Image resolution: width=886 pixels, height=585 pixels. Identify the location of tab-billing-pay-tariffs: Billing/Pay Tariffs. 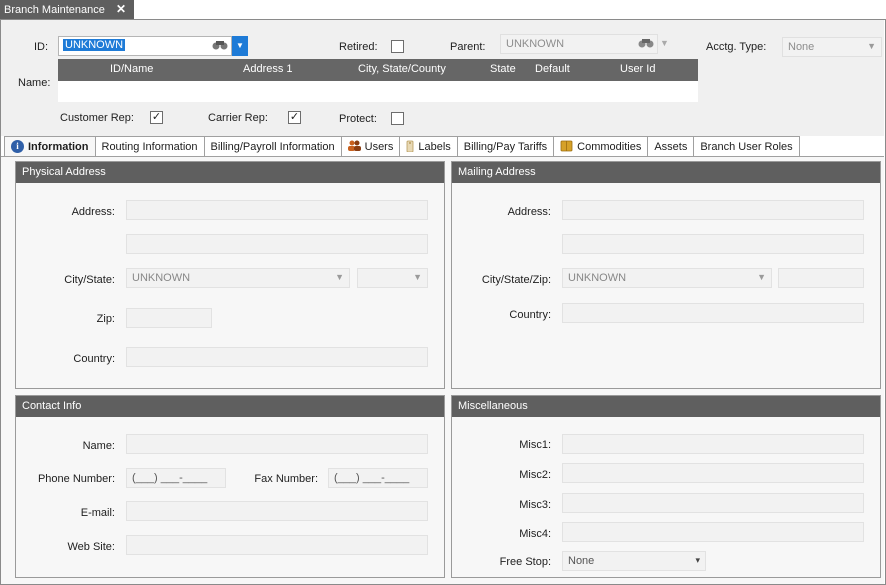
(505, 146).